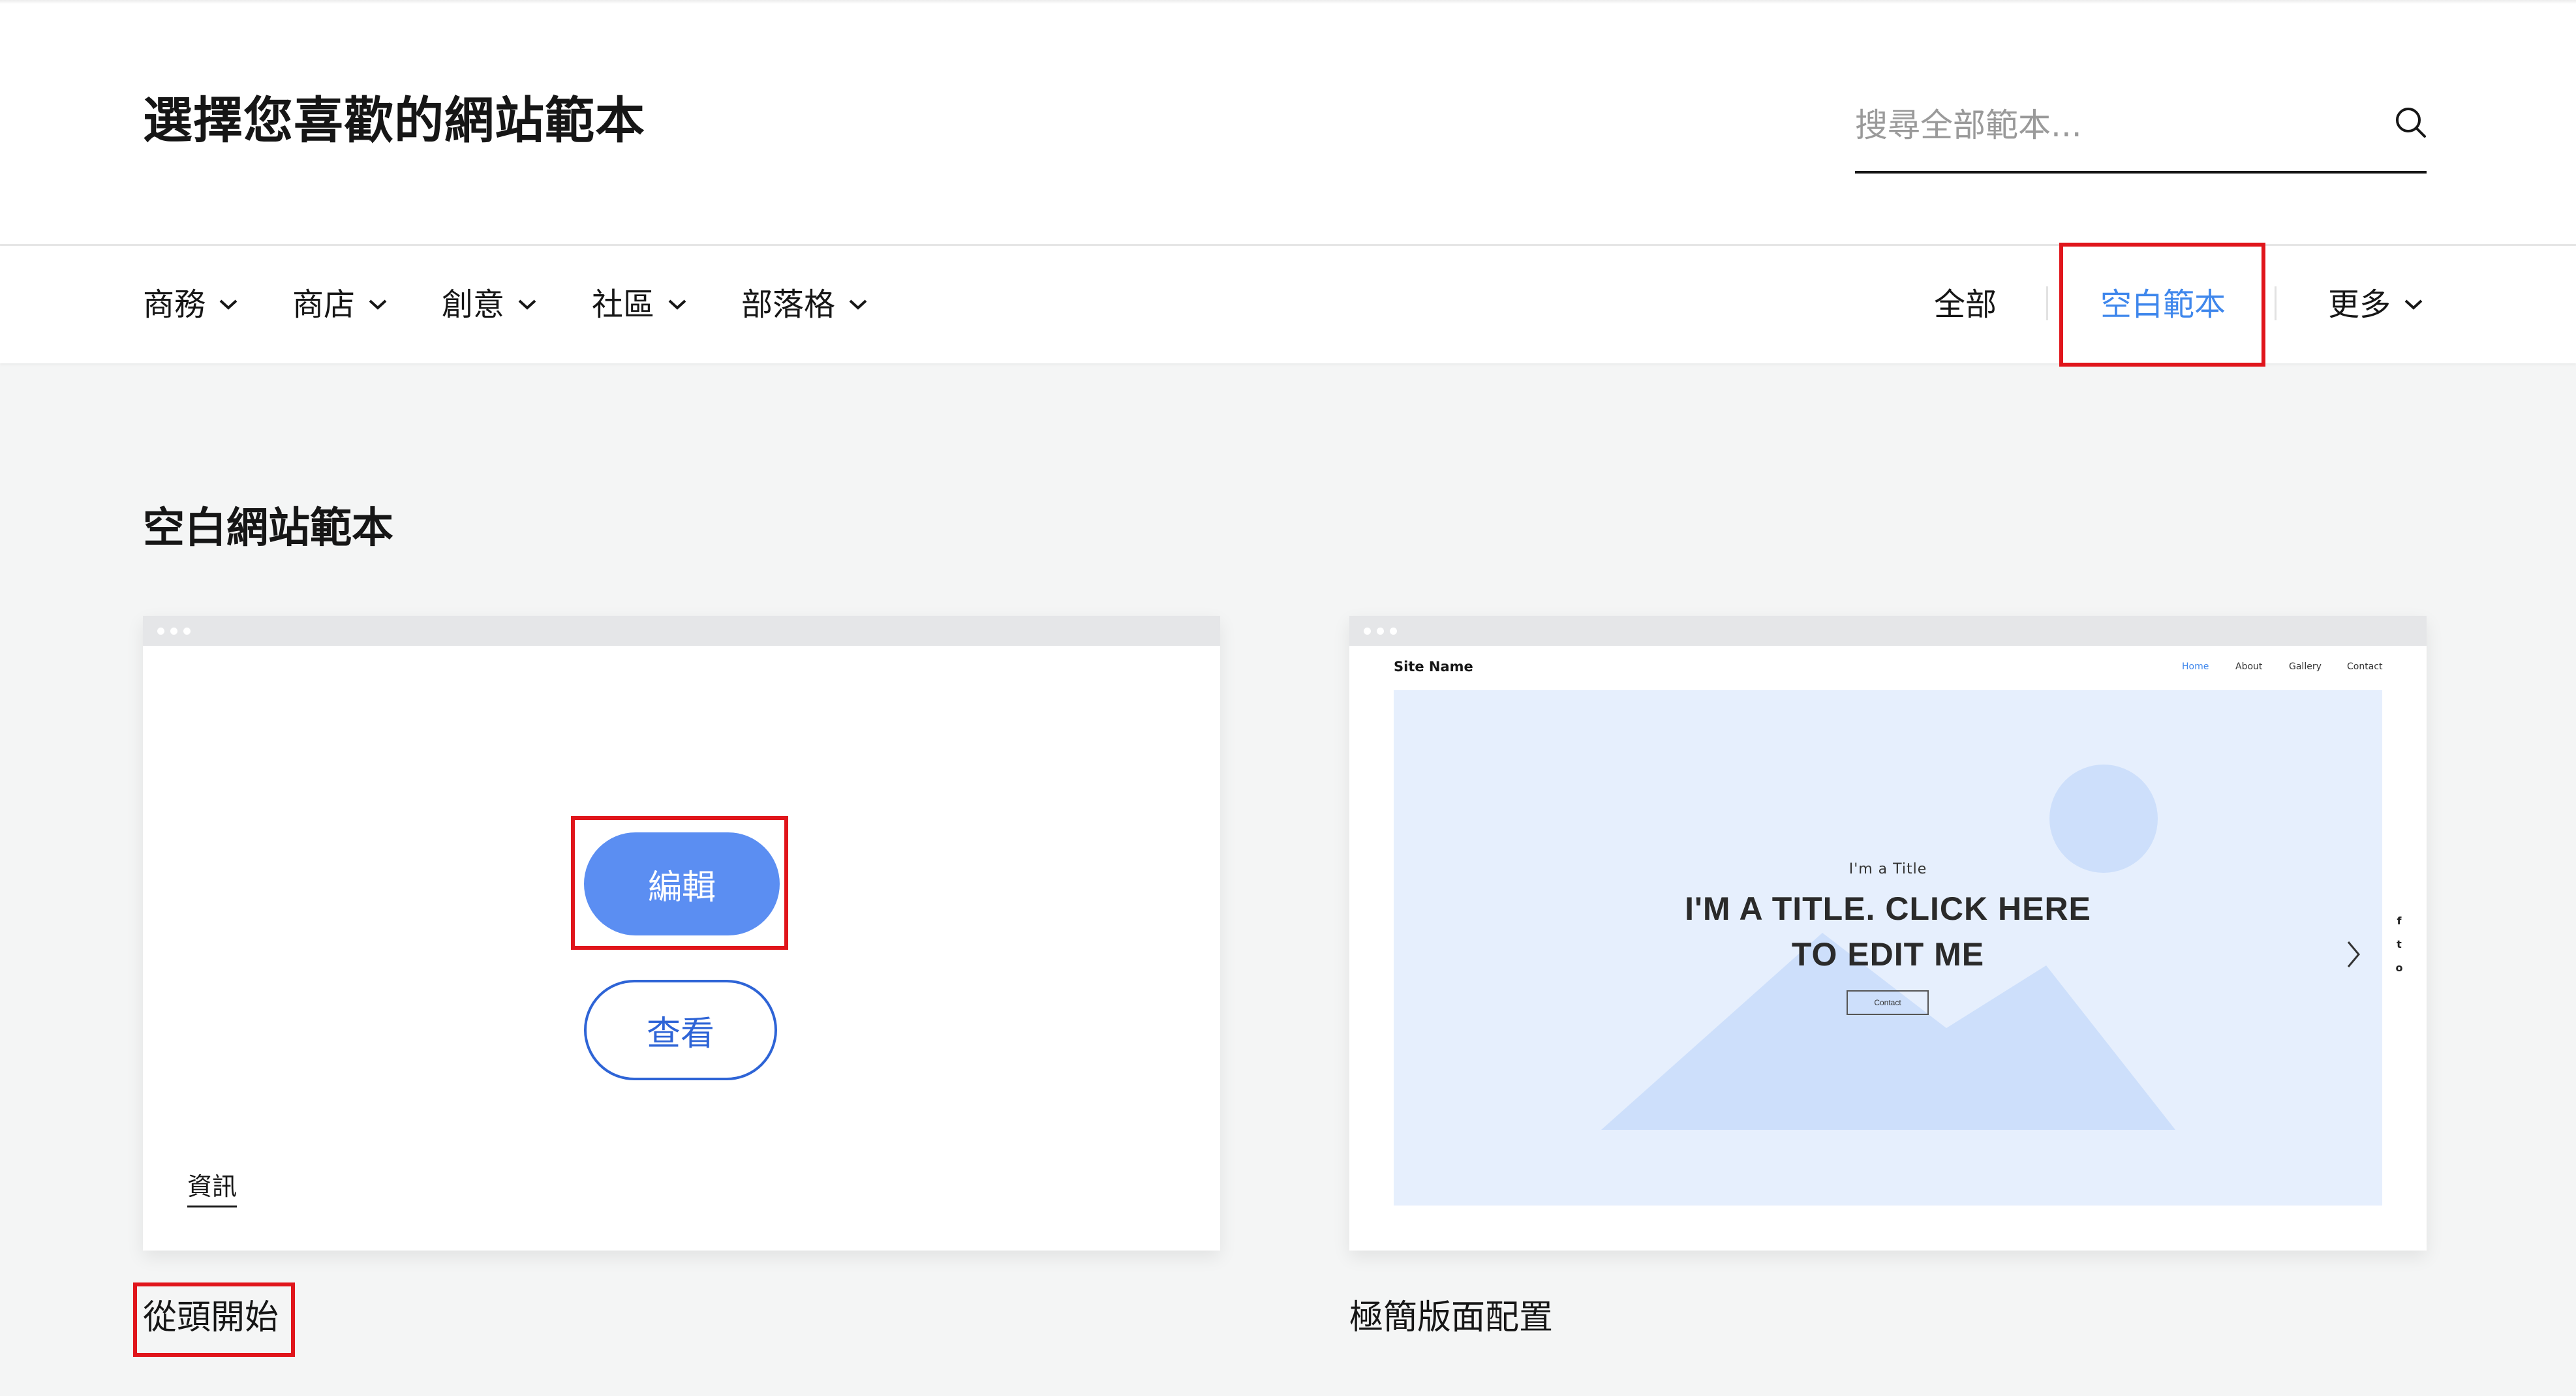 The width and height of the screenshot is (2576, 1396). What do you see at coordinates (268, 528) in the screenshot?
I see `section-title: 空白網站範本` at bounding box center [268, 528].